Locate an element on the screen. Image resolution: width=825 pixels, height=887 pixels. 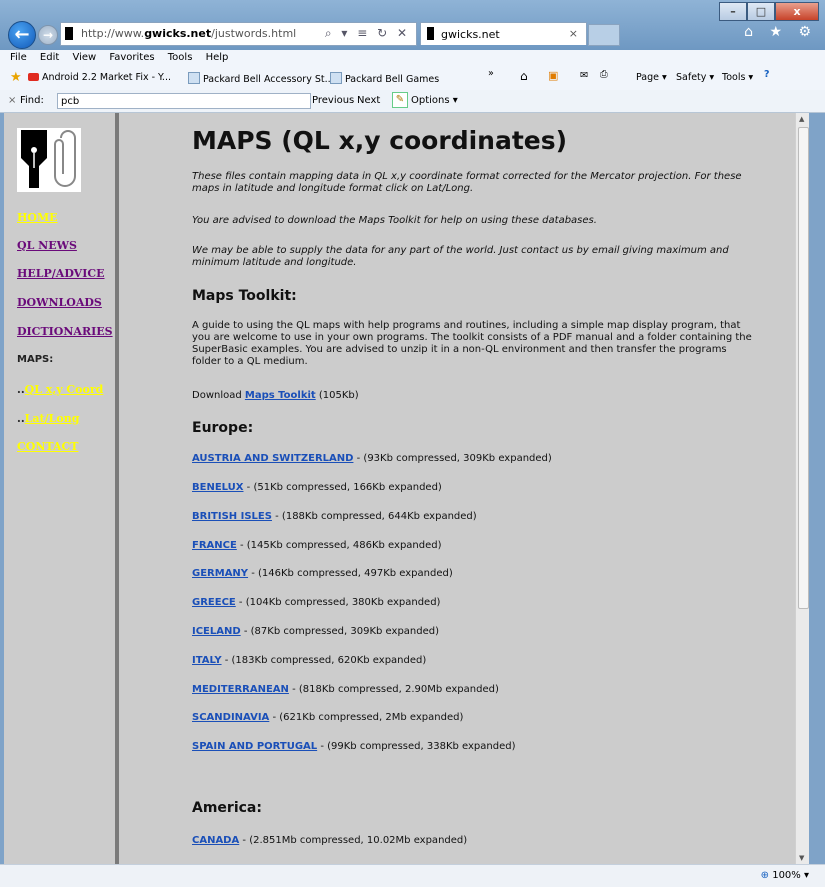
map-size-info: - (145Kb compressed, 486Kb expanded) is located at coordinates (339, 545).